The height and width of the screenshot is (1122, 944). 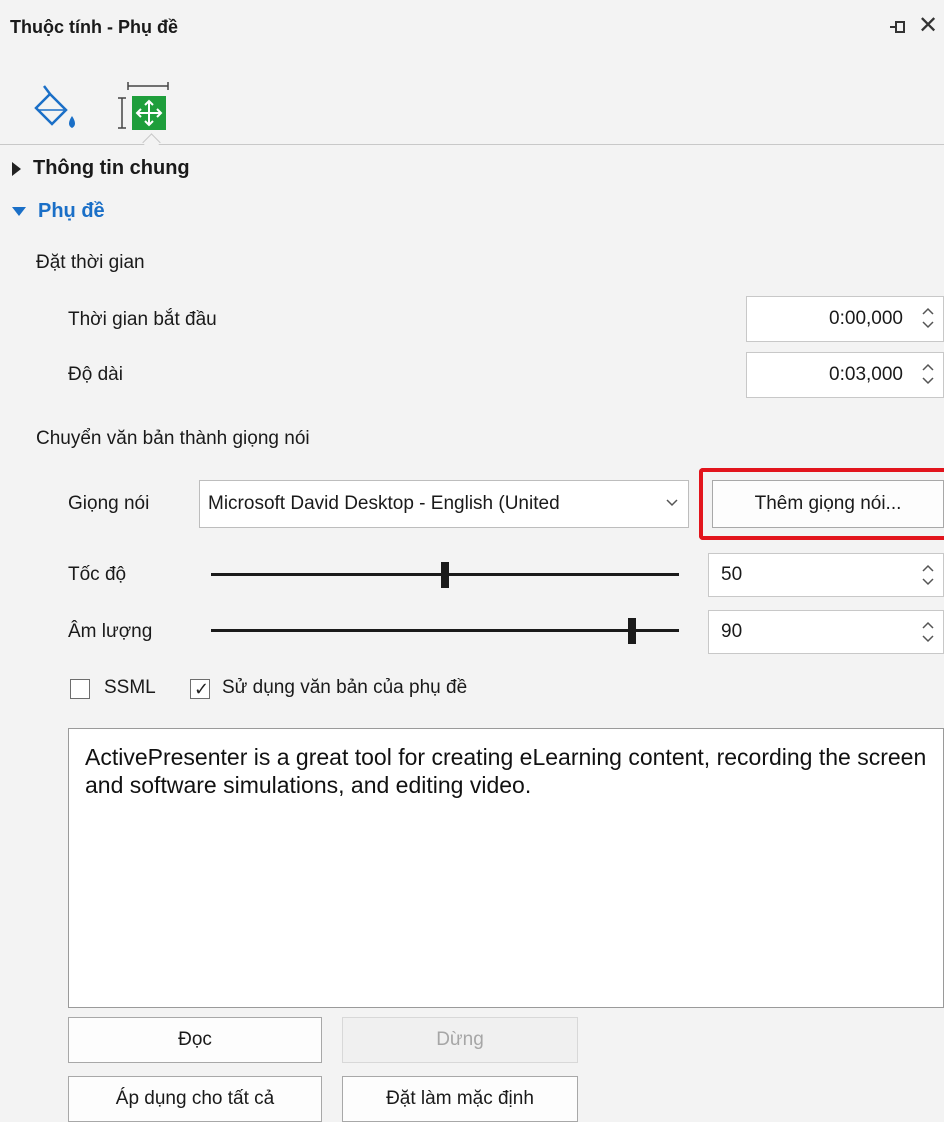 What do you see at coordinates (826, 575) in the screenshot?
I see `speed-input: 50` at bounding box center [826, 575].